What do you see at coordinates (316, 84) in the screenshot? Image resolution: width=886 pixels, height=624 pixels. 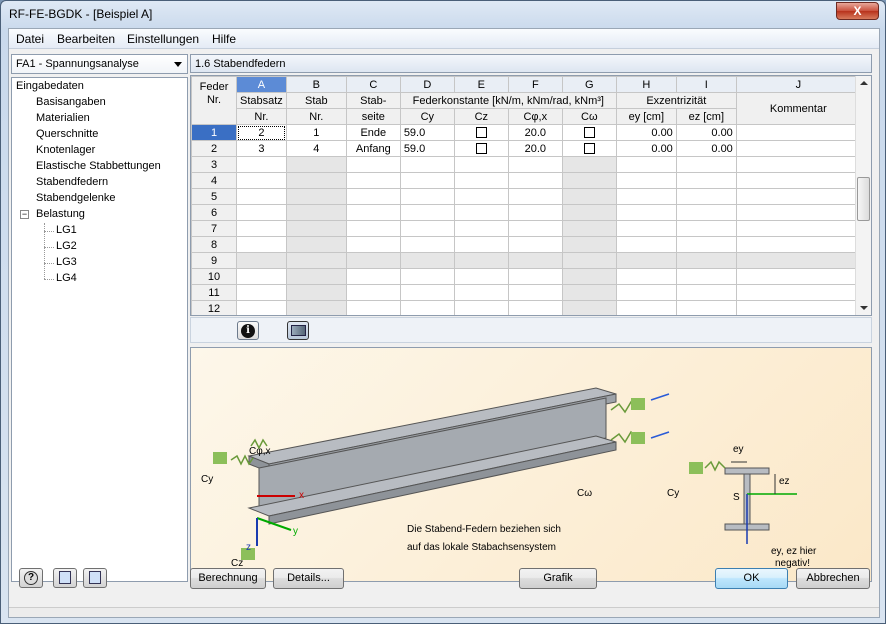 I see `col-letter-b: B` at bounding box center [316, 84].